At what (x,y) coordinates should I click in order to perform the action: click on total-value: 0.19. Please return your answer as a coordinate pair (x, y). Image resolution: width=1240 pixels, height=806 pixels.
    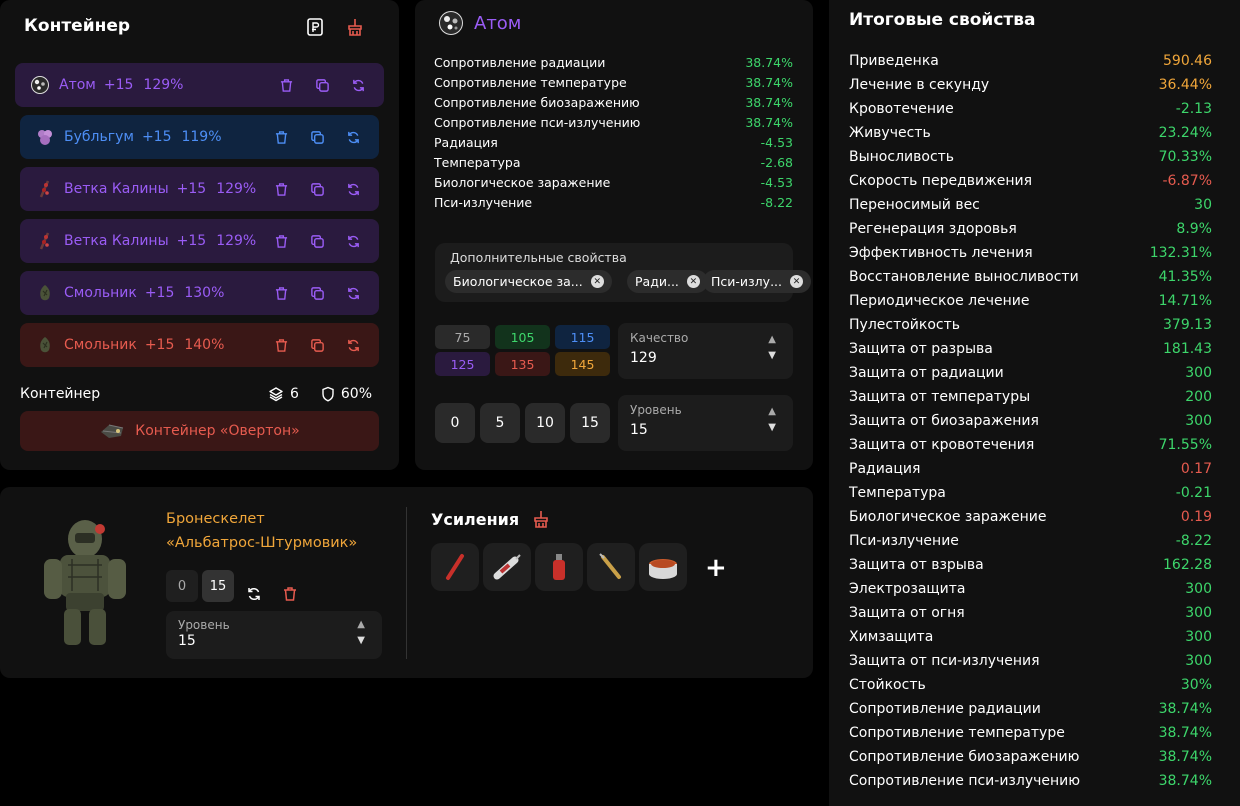
    Looking at the image, I should click on (1196, 517).